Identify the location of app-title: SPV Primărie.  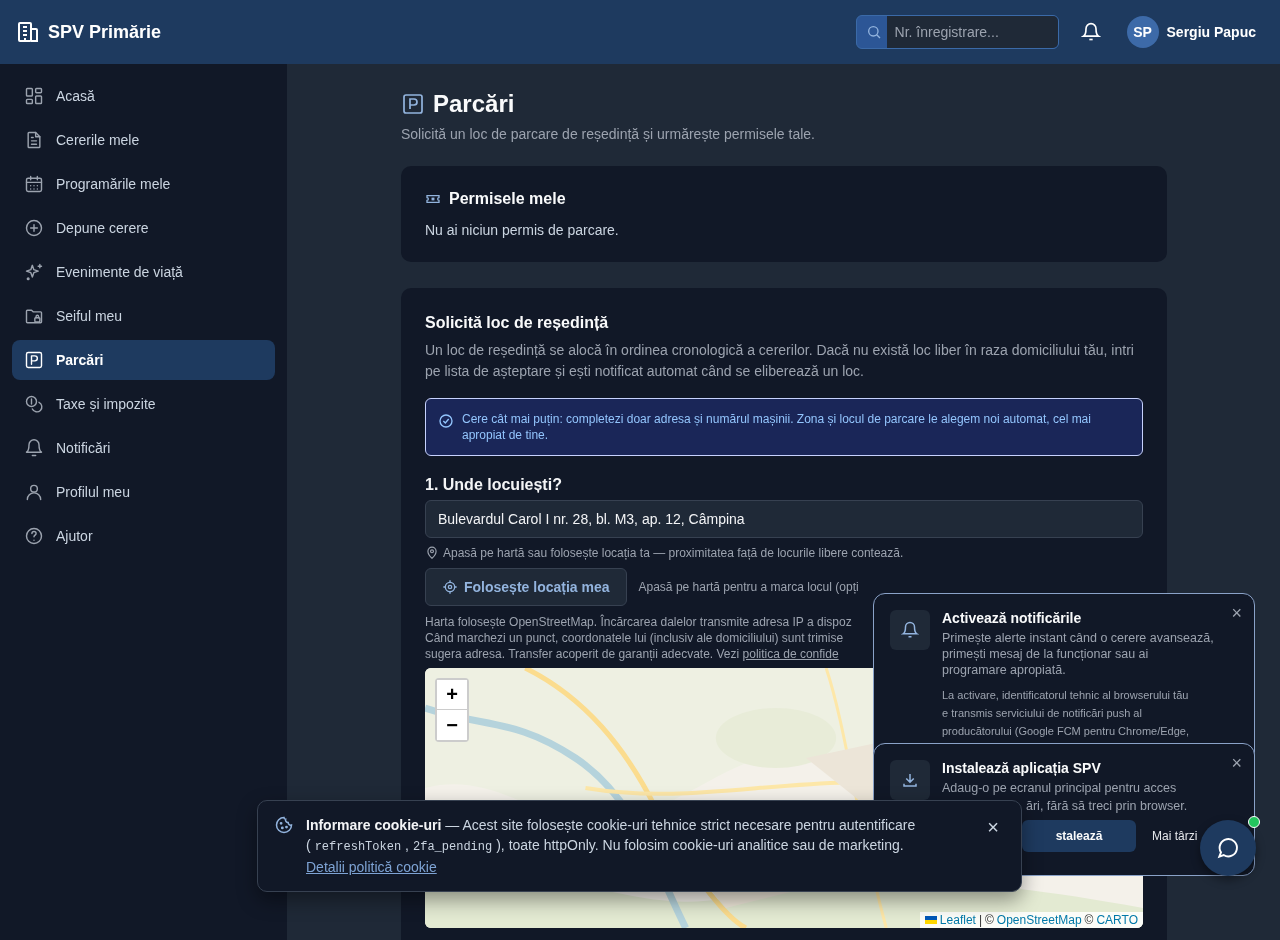
(105, 32).